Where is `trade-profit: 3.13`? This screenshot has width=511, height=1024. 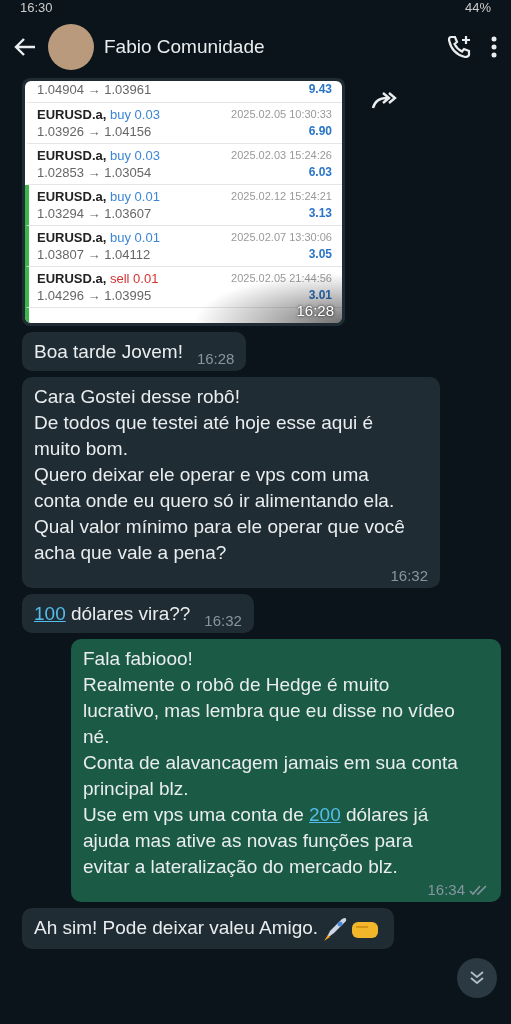
trade-profit: 3.13 is located at coordinates (320, 213).